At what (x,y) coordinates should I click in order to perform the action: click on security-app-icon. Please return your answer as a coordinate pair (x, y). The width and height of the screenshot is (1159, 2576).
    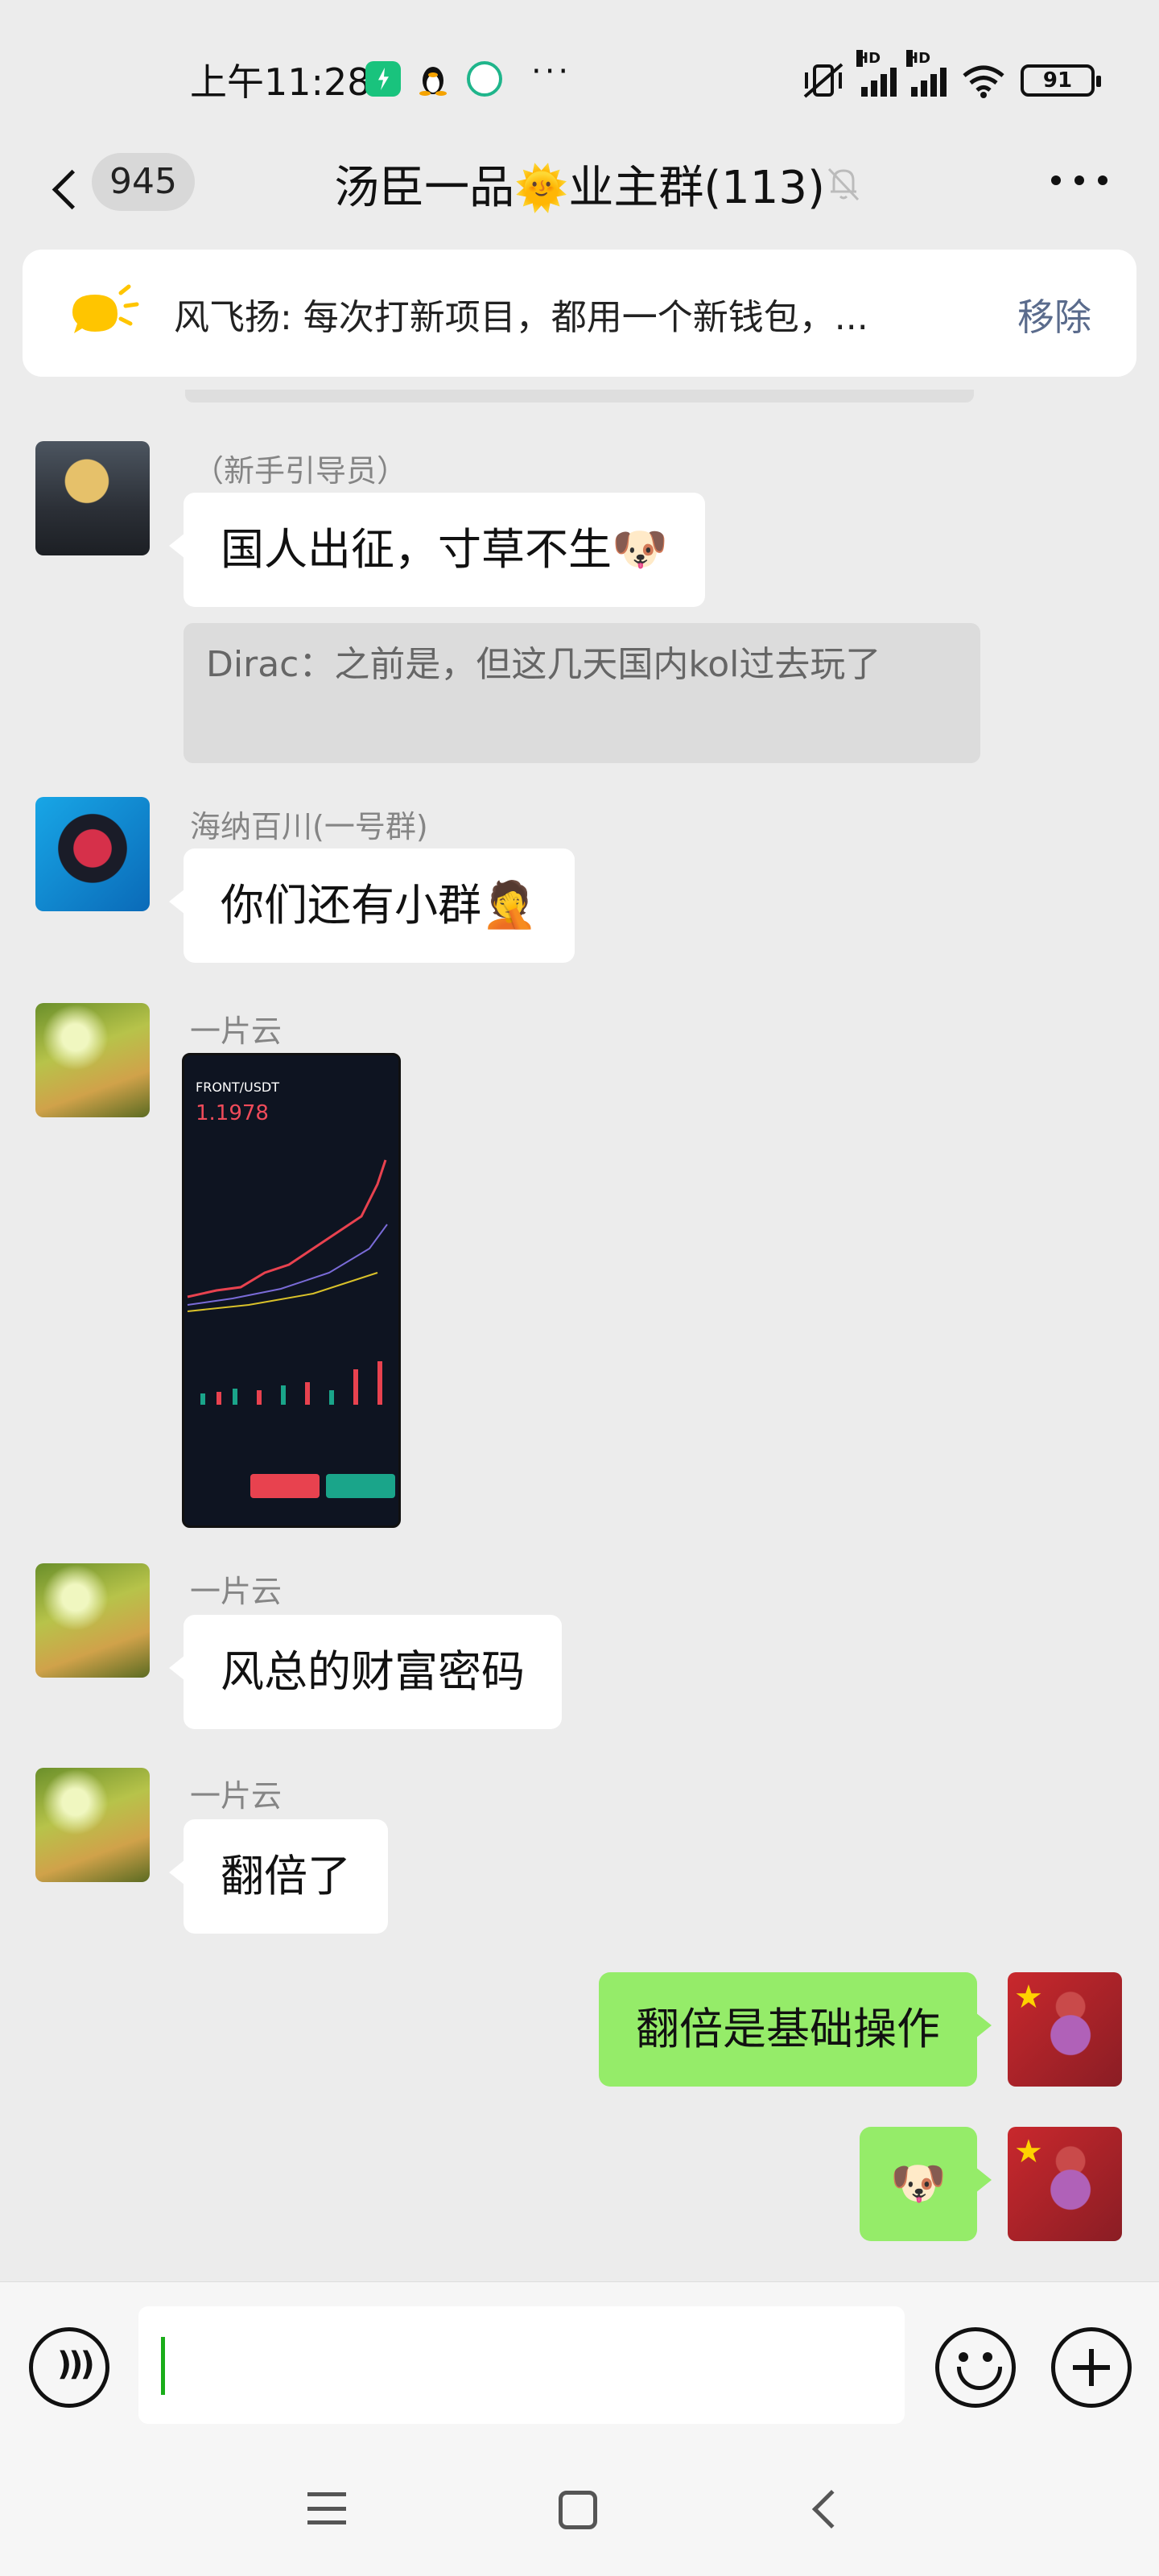
    Looking at the image, I should click on (383, 79).